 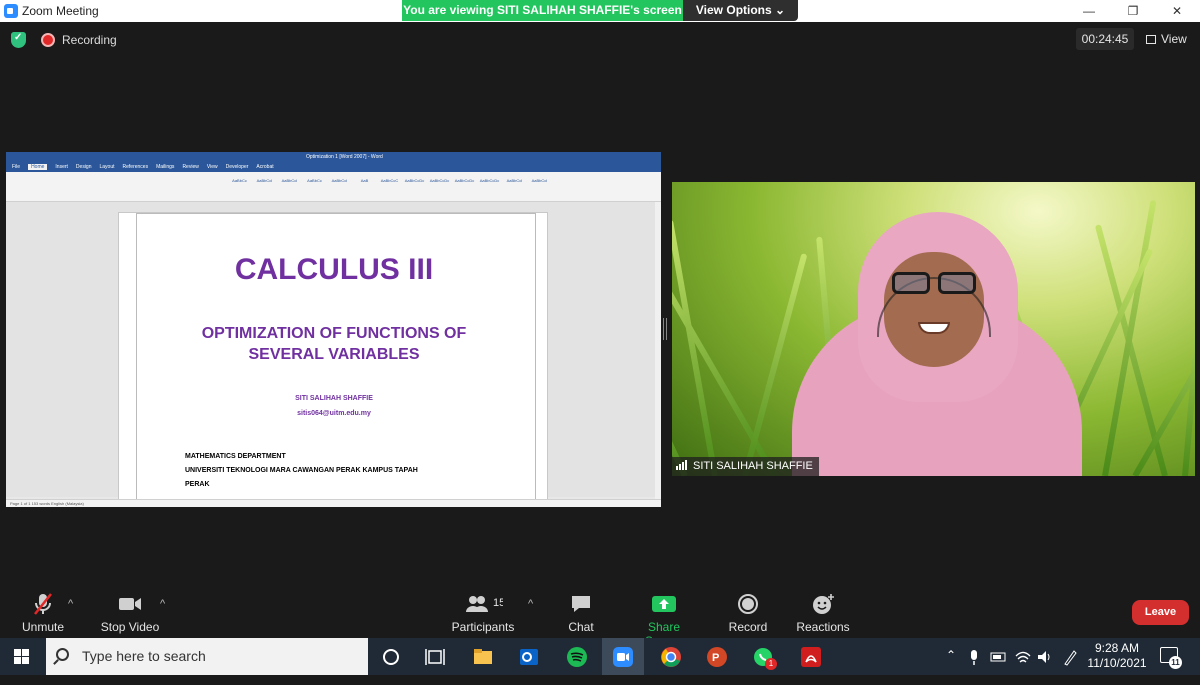 What do you see at coordinates (483, 657) in the screenshot?
I see `file-explorer-icon` at bounding box center [483, 657].